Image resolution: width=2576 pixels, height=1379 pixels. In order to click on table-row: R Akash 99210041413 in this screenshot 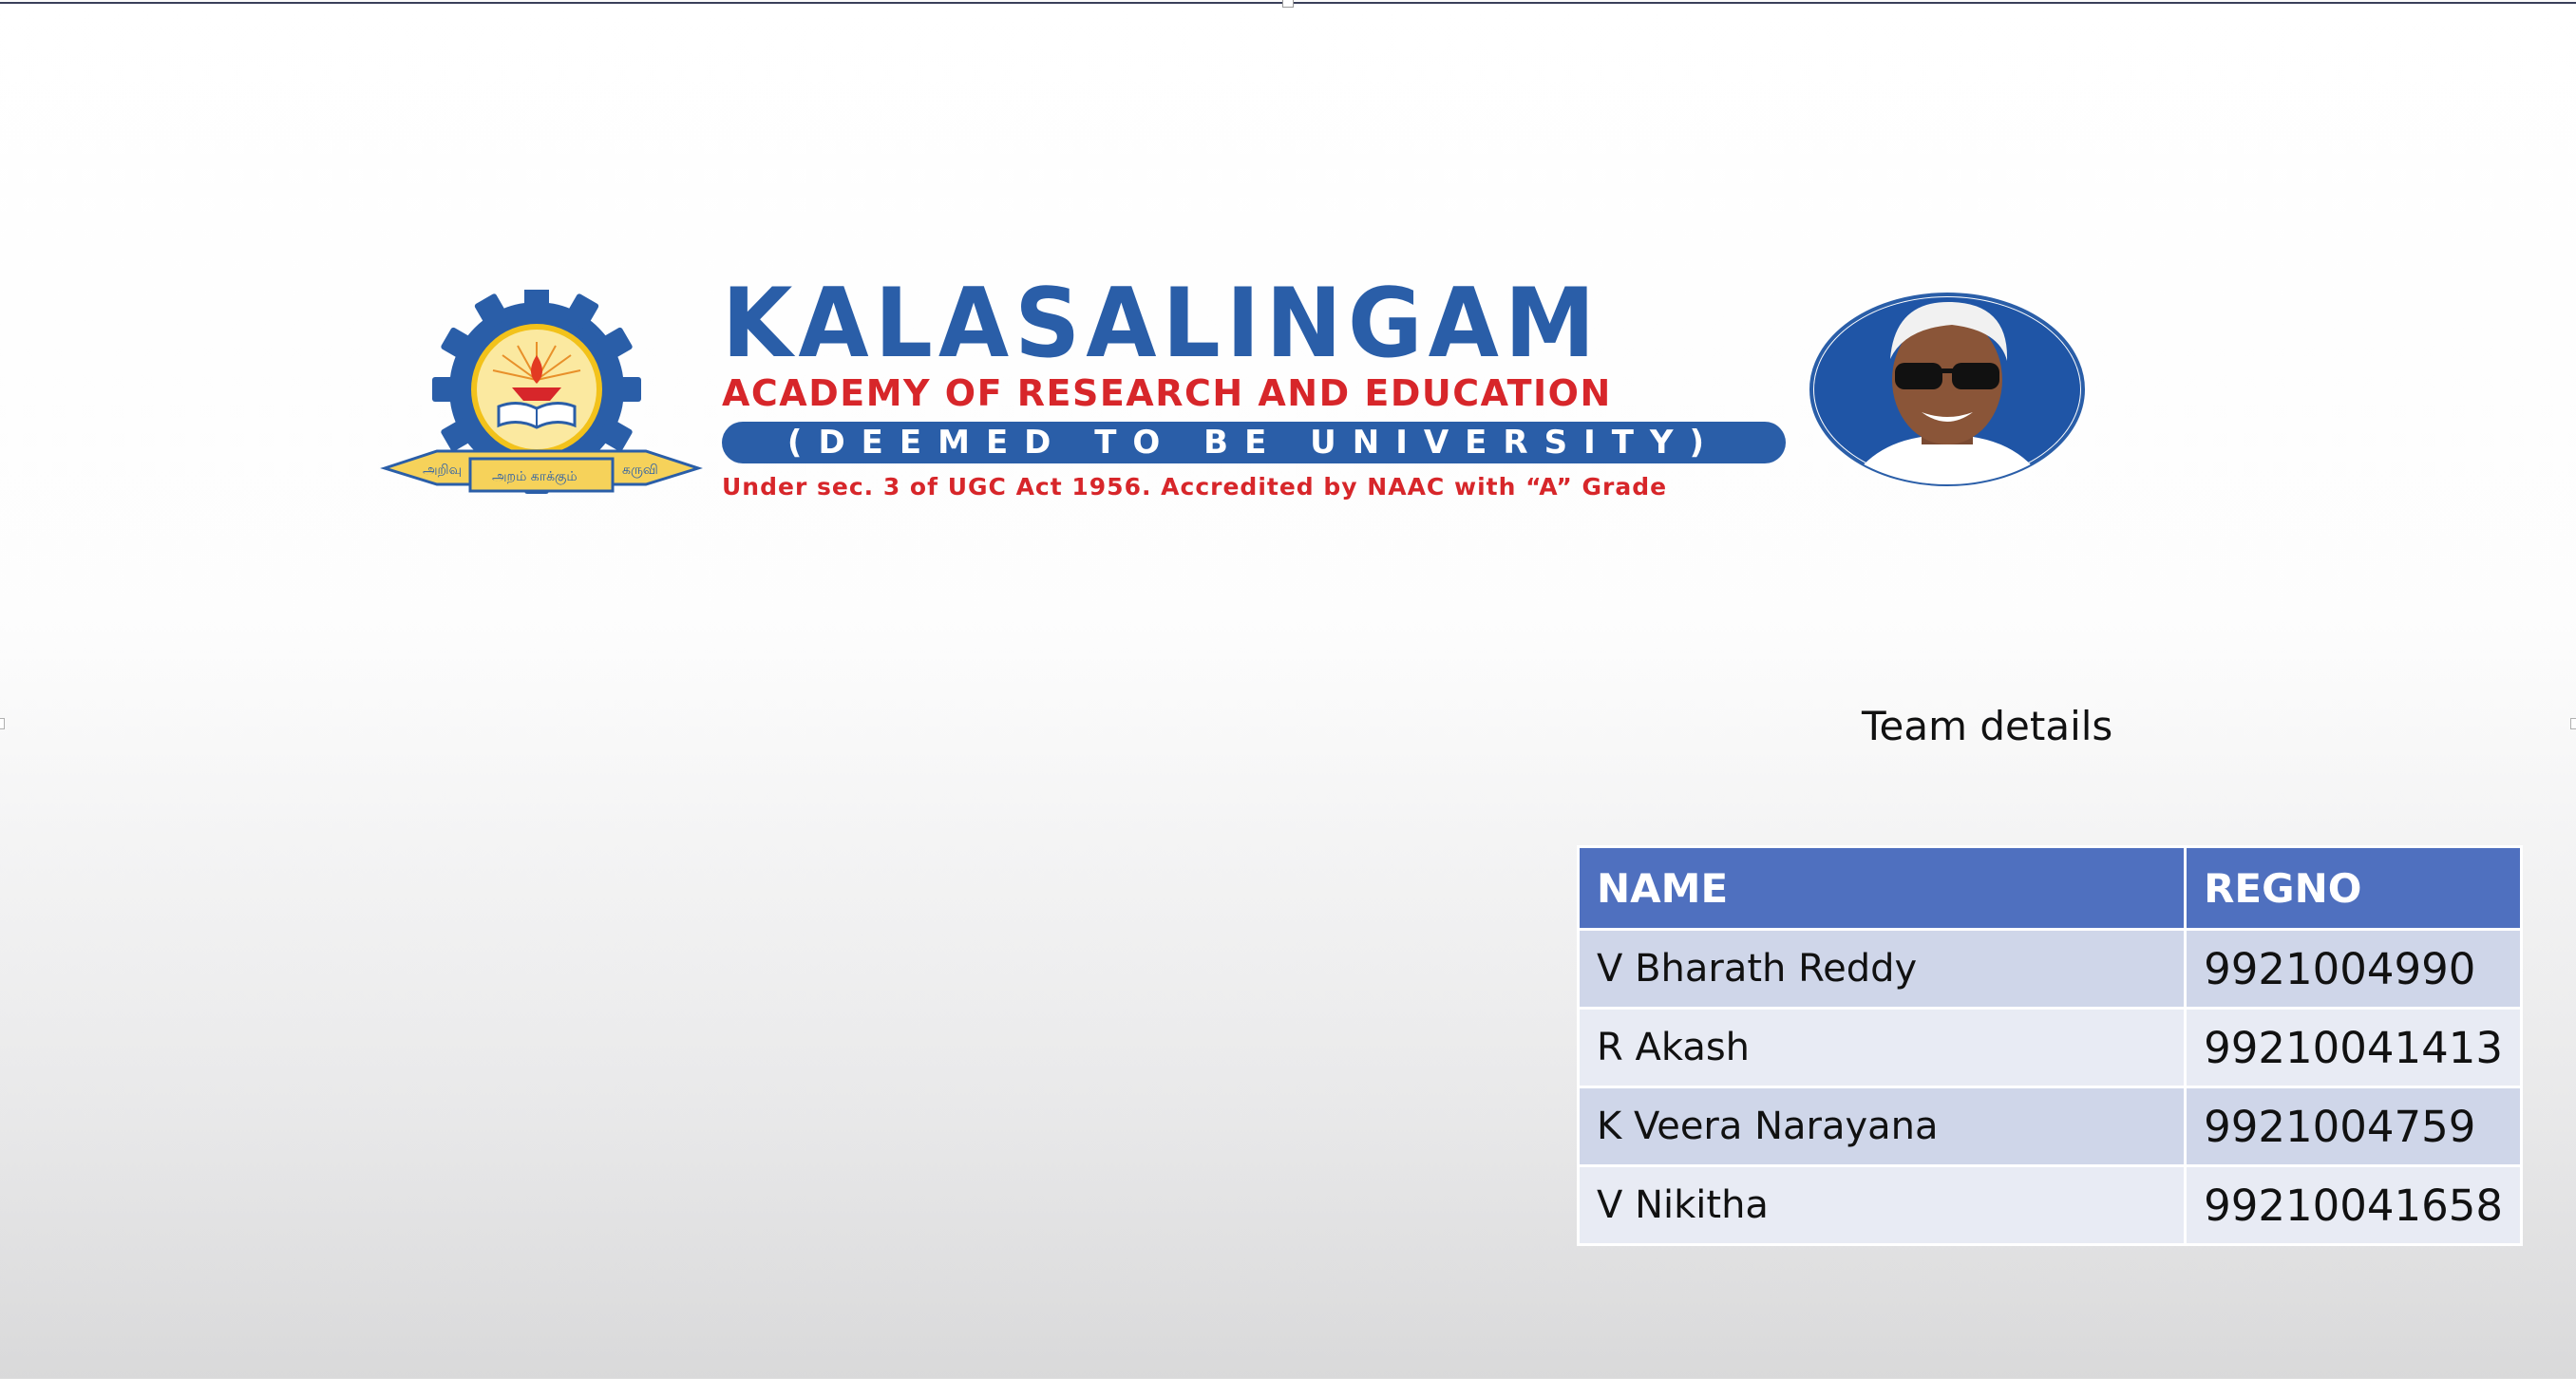, I will do `click(2049, 1047)`.